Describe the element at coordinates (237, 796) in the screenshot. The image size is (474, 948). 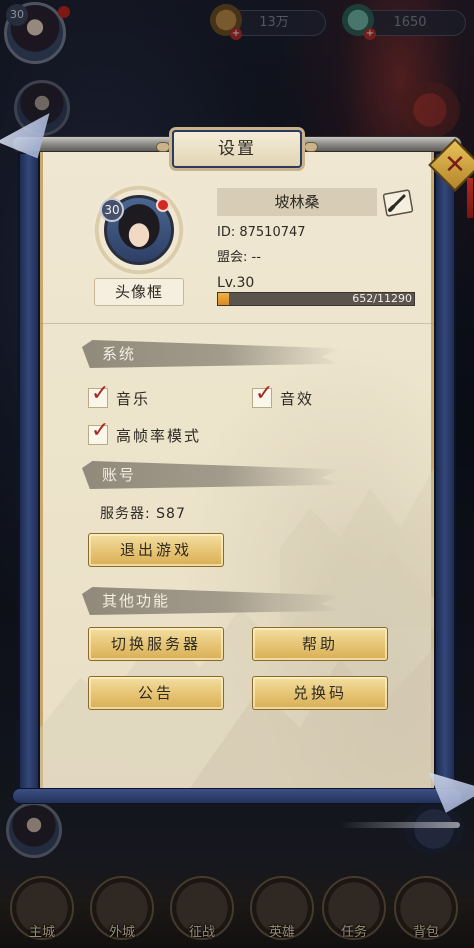
I see `scroll-bottom-rod` at that location.